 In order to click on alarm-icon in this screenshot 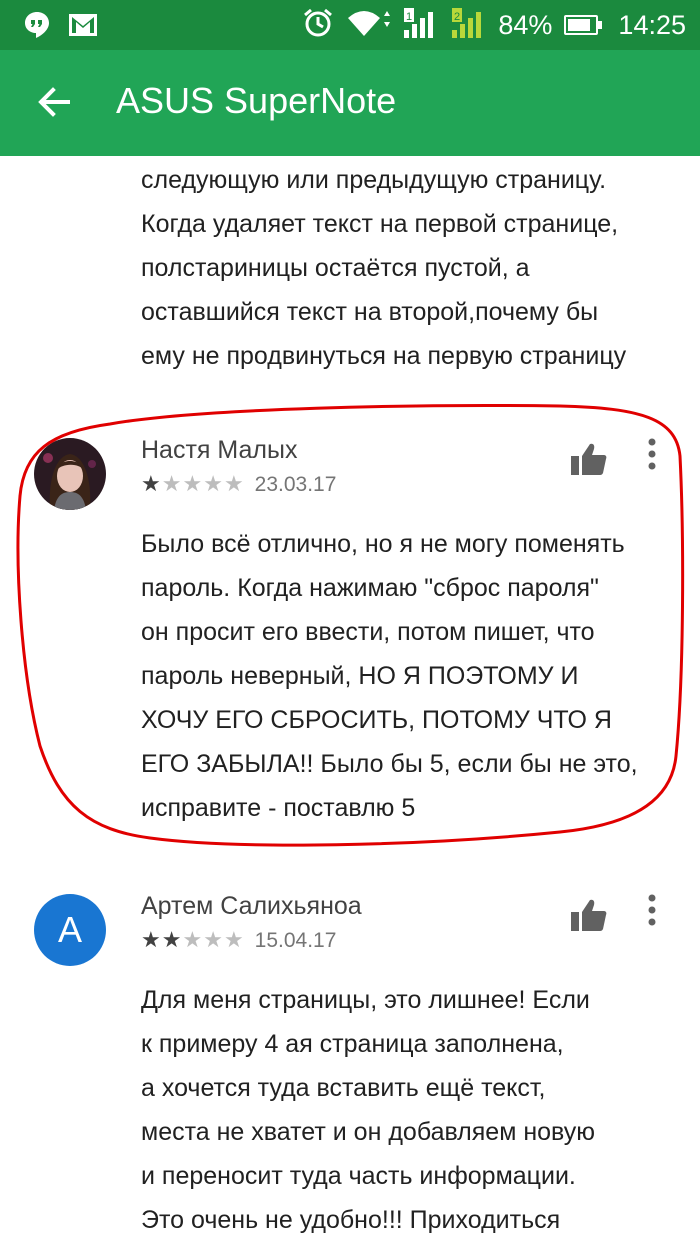, I will do `click(318, 25)`.